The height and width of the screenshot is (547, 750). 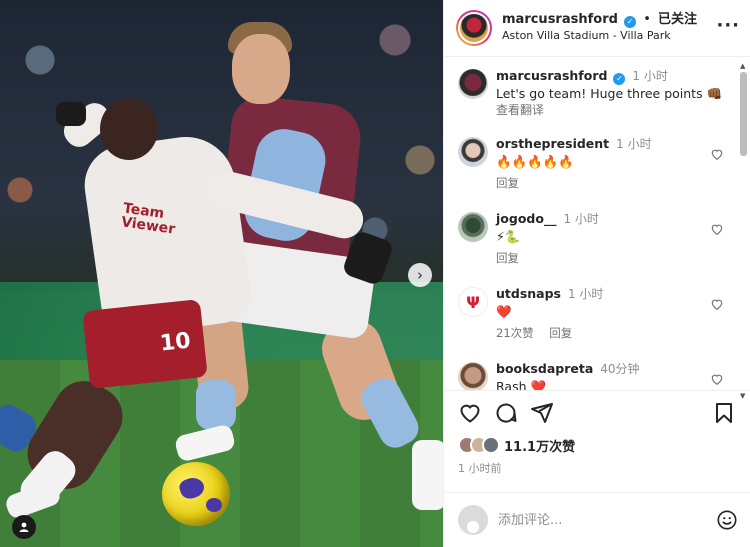 I want to click on paper-plane-icon, so click(x=542, y=413).